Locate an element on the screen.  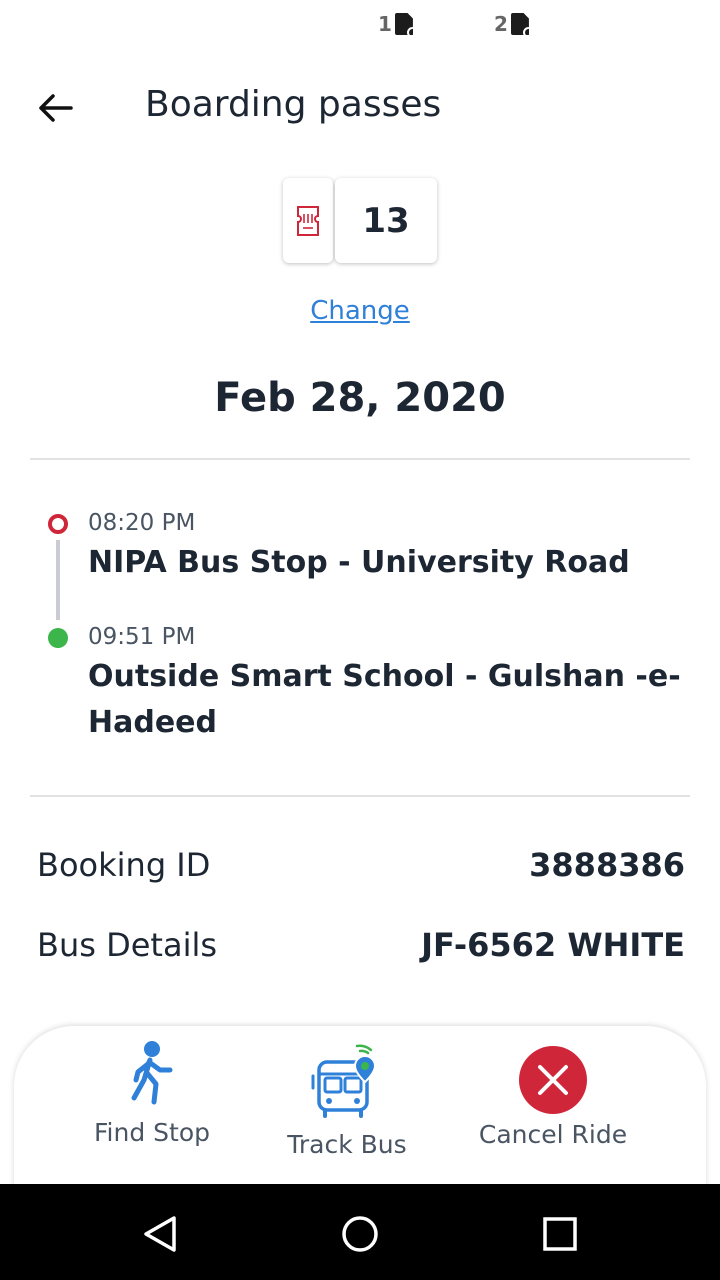
nav-home-button is located at coordinates (360, 1234).